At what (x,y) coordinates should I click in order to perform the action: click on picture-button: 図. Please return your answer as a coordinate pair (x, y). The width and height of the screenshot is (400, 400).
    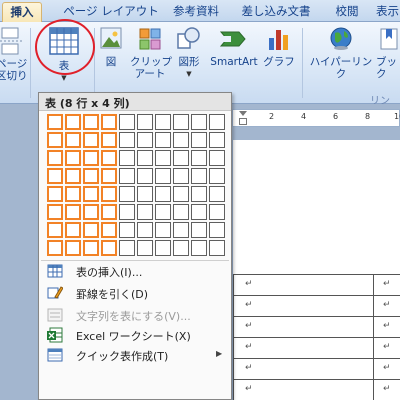
    Looking at the image, I should click on (111, 47).